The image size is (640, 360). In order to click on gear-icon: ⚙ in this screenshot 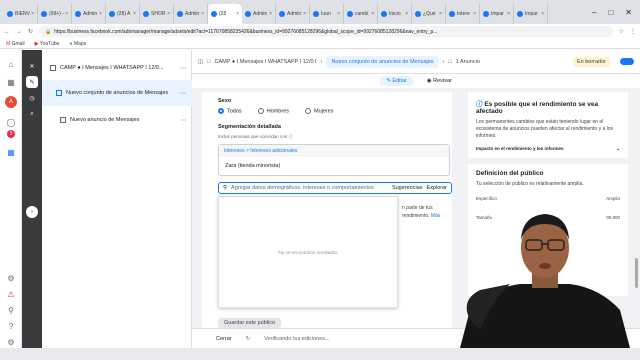, I will do `click(11, 278)`.